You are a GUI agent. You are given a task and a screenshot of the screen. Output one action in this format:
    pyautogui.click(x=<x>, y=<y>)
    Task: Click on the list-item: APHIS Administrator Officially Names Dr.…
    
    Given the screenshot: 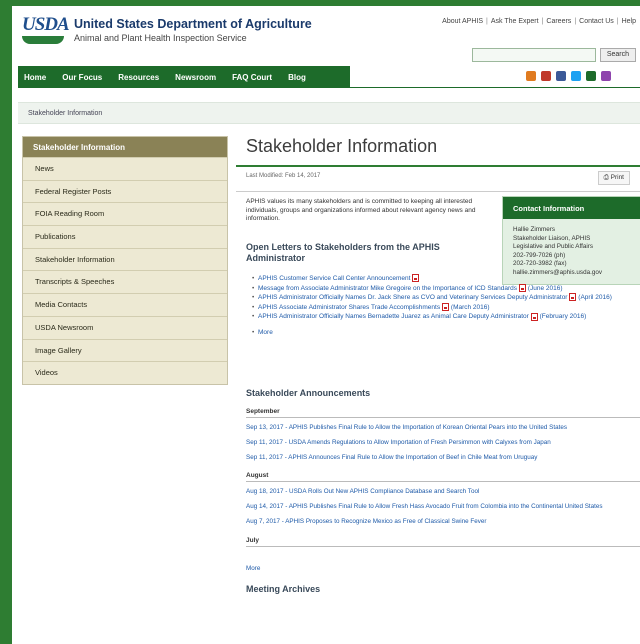 What is the action you would take?
    pyautogui.click(x=446, y=298)
    